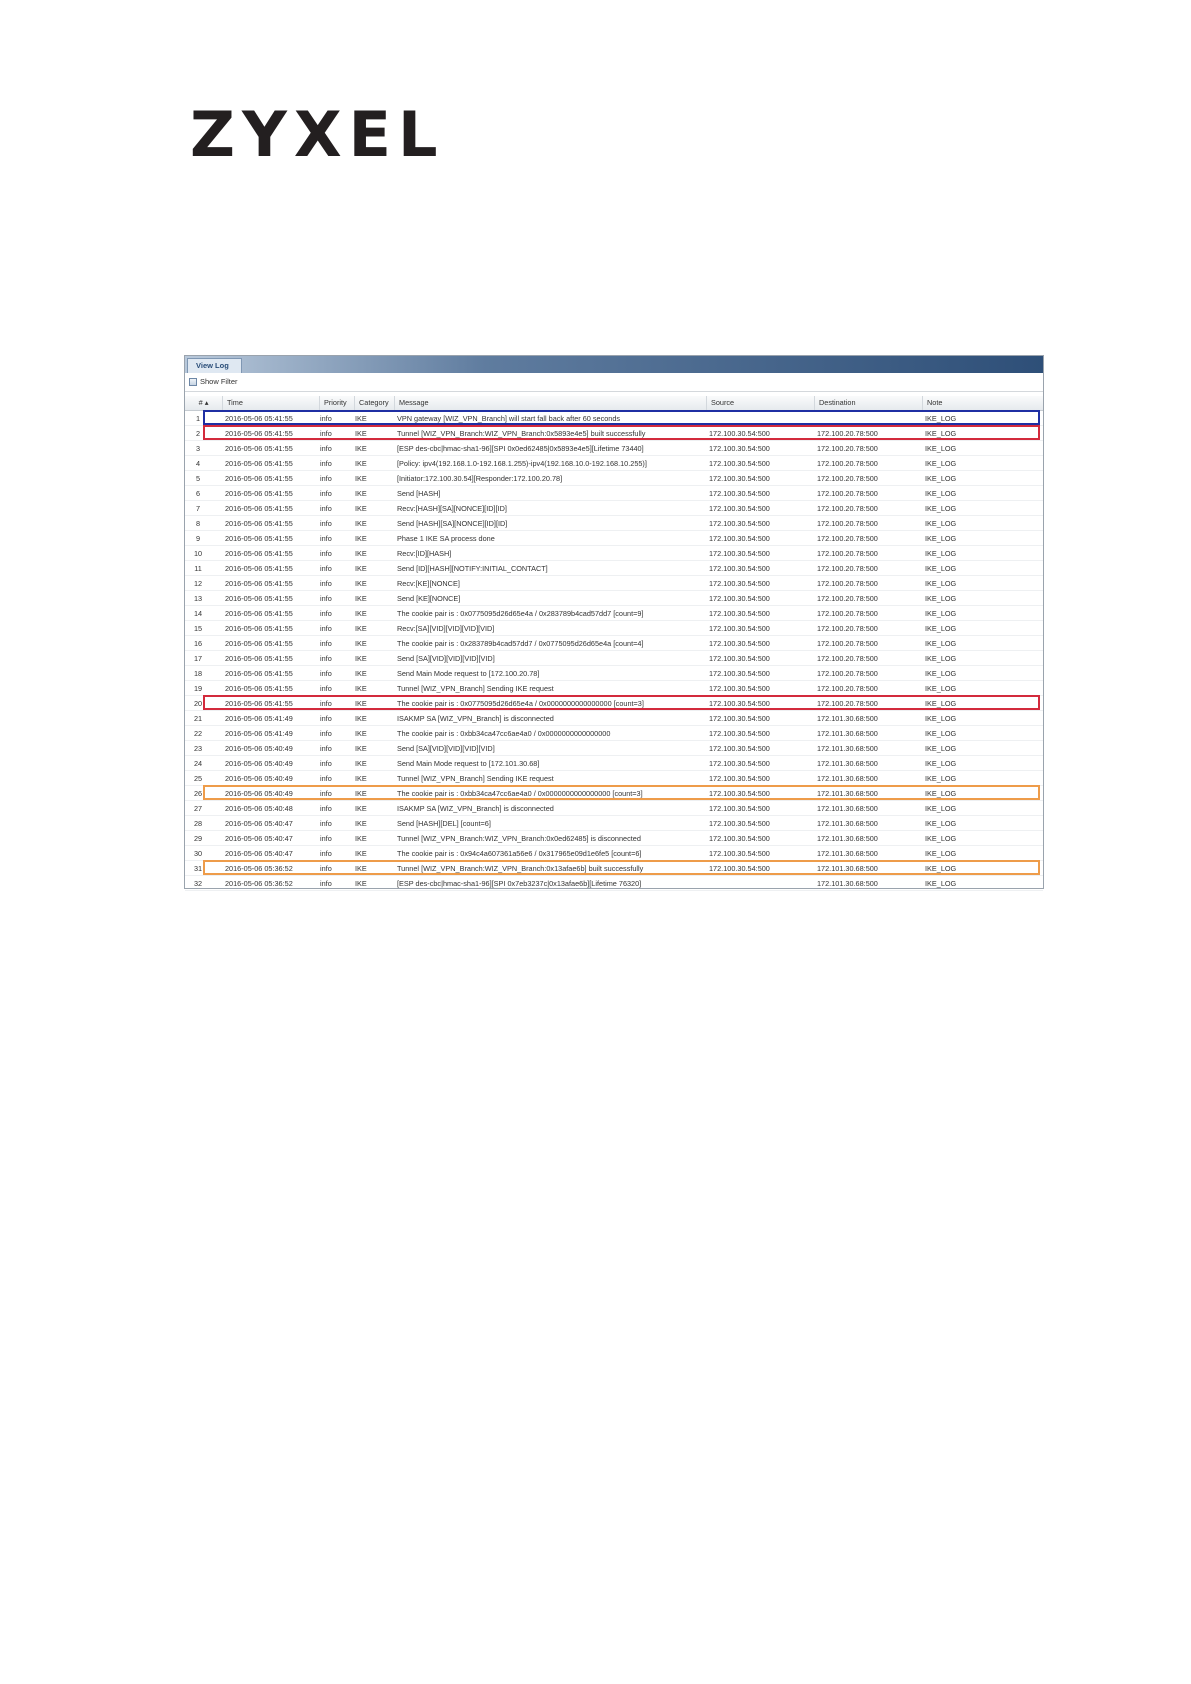  What do you see at coordinates (198, 538) in the screenshot?
I see `row-number: 9` at bounding box center [198, 538].